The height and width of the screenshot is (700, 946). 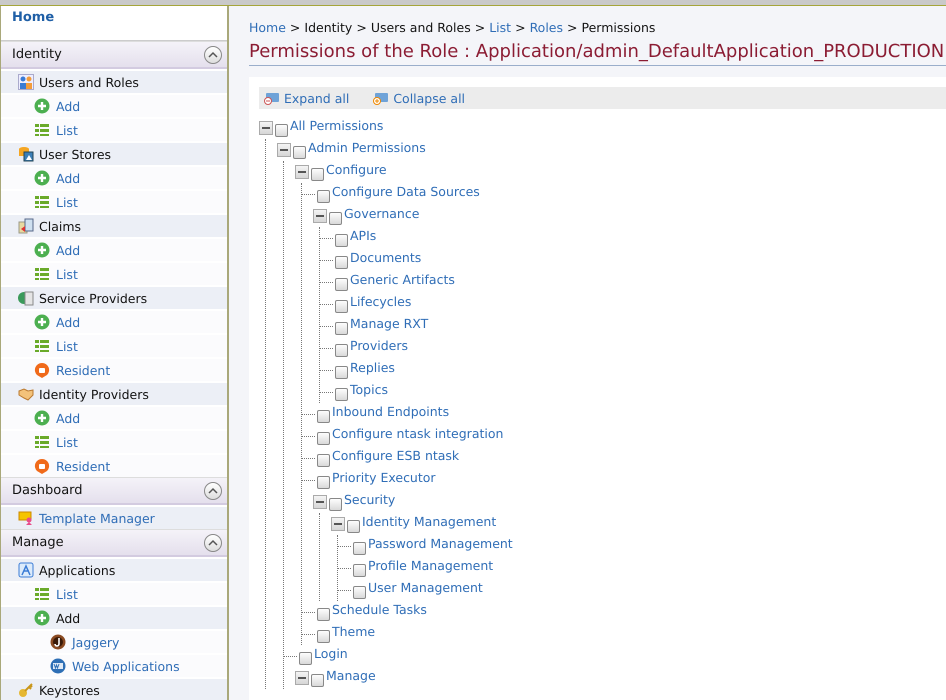 I want to click on sidebar-group: User Stores, so click(x=114, y=154).